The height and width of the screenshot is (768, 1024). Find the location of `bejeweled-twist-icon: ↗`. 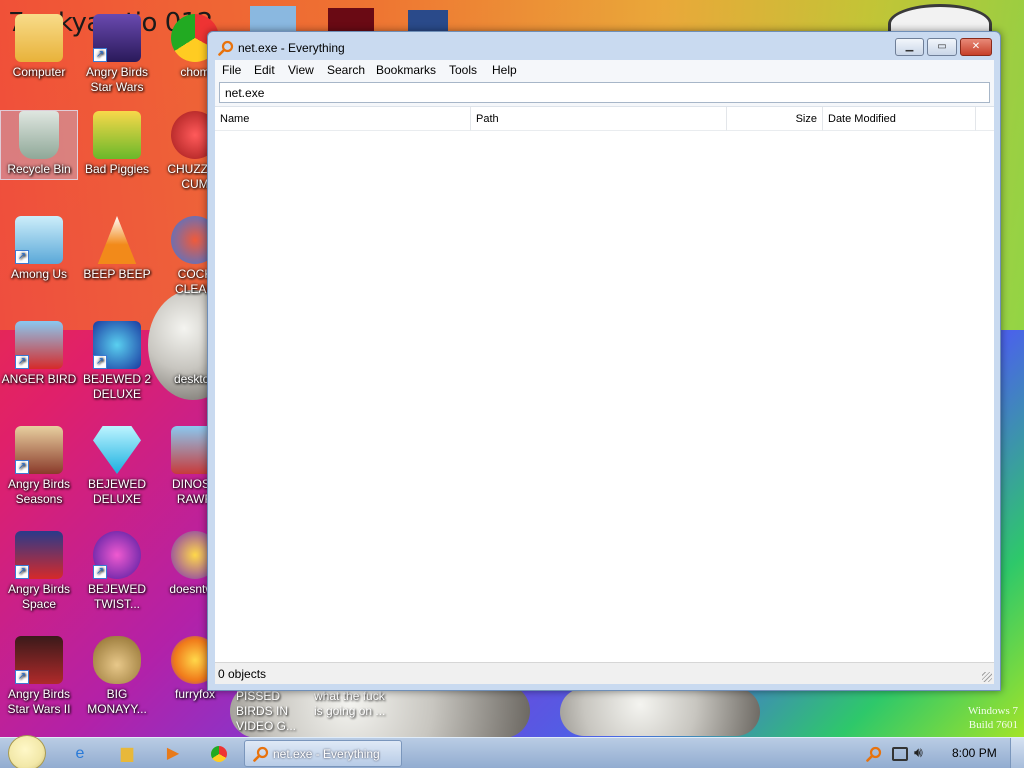

bejeweled-twist-icon: ↗ is located at coordinates (117, 555).